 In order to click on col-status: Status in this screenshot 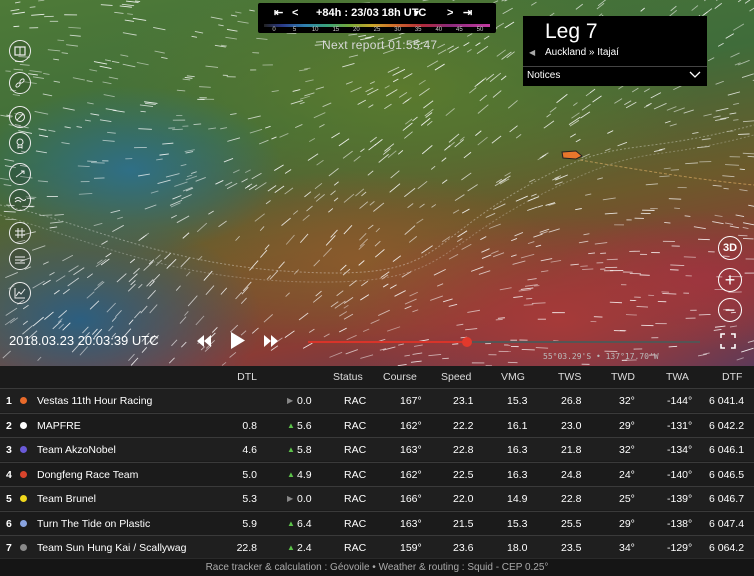, I will do `click(348, 377)`.